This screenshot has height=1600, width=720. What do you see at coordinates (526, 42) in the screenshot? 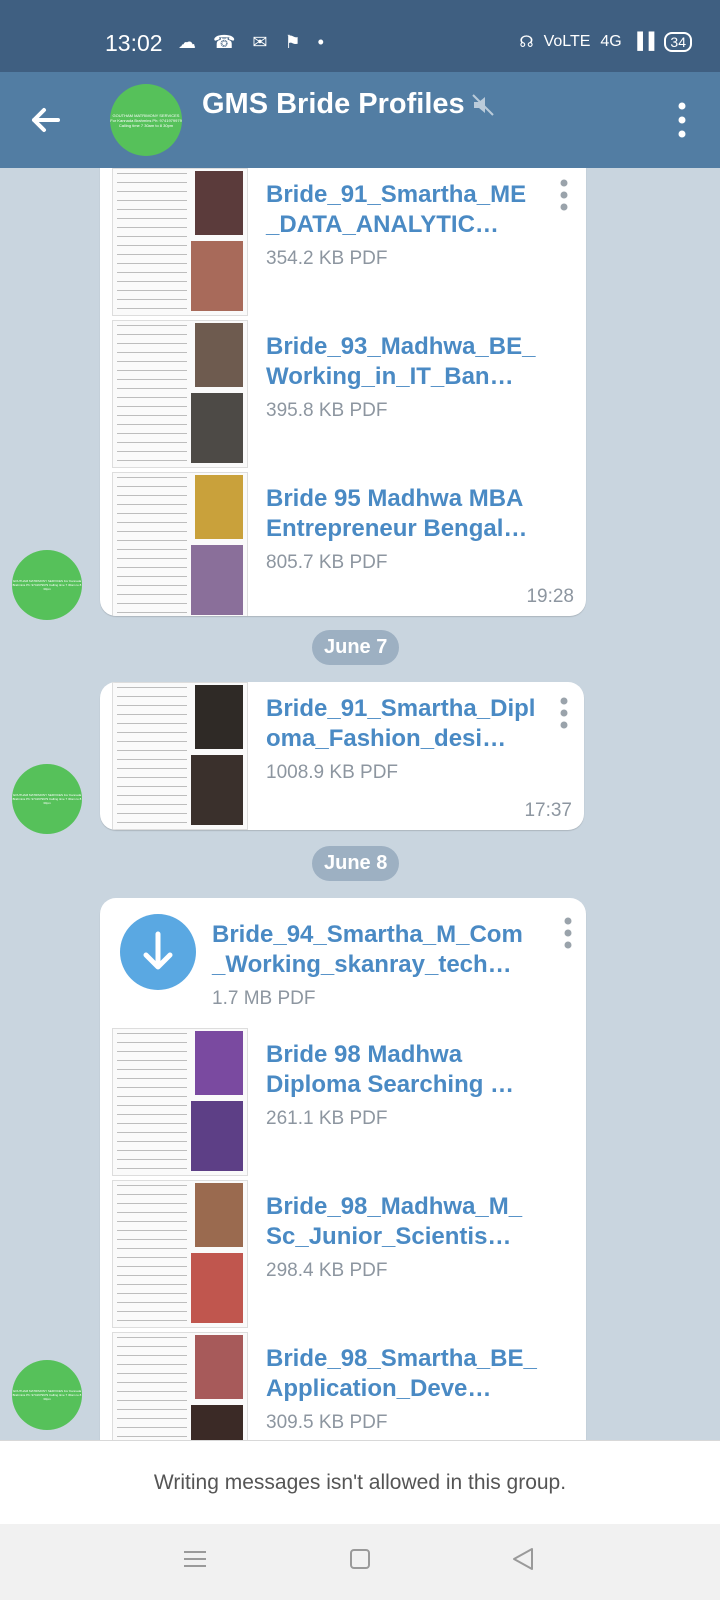
I see `headset-icon: ☊` at bounding box center [526, 42].